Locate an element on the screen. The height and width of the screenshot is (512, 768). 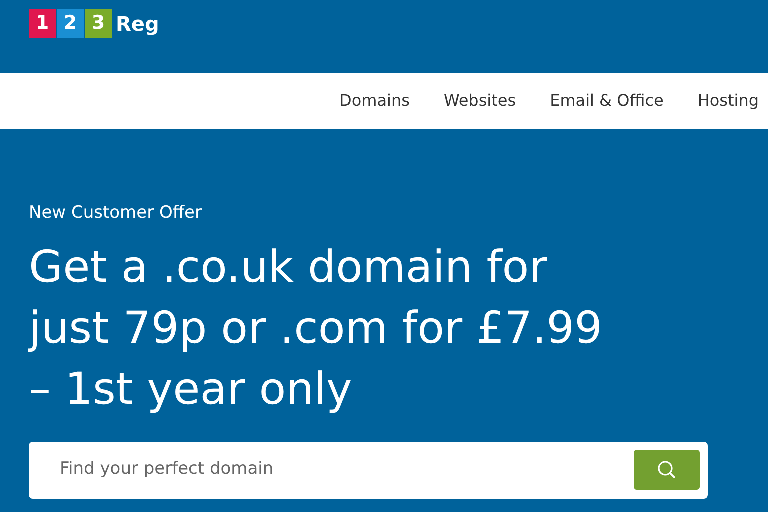
logo-tile: 2 is located at coordinates (70, 23).